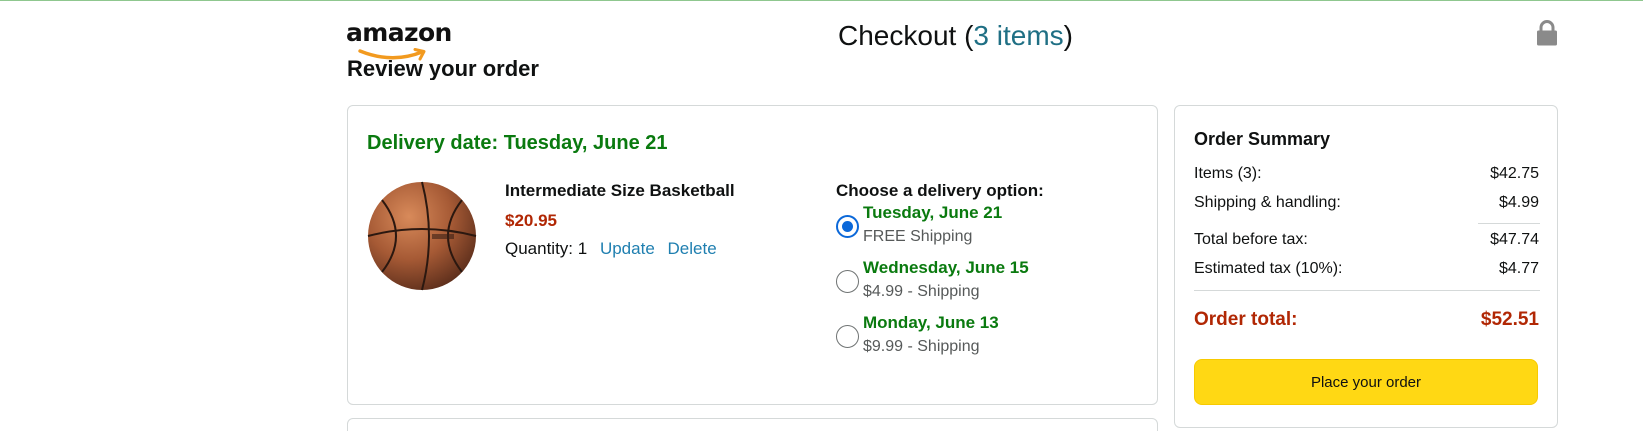  What do you see at coordinates (847, 226) in the screenshot?
I see `radio-button-selected` at bounding box center [847, 226].